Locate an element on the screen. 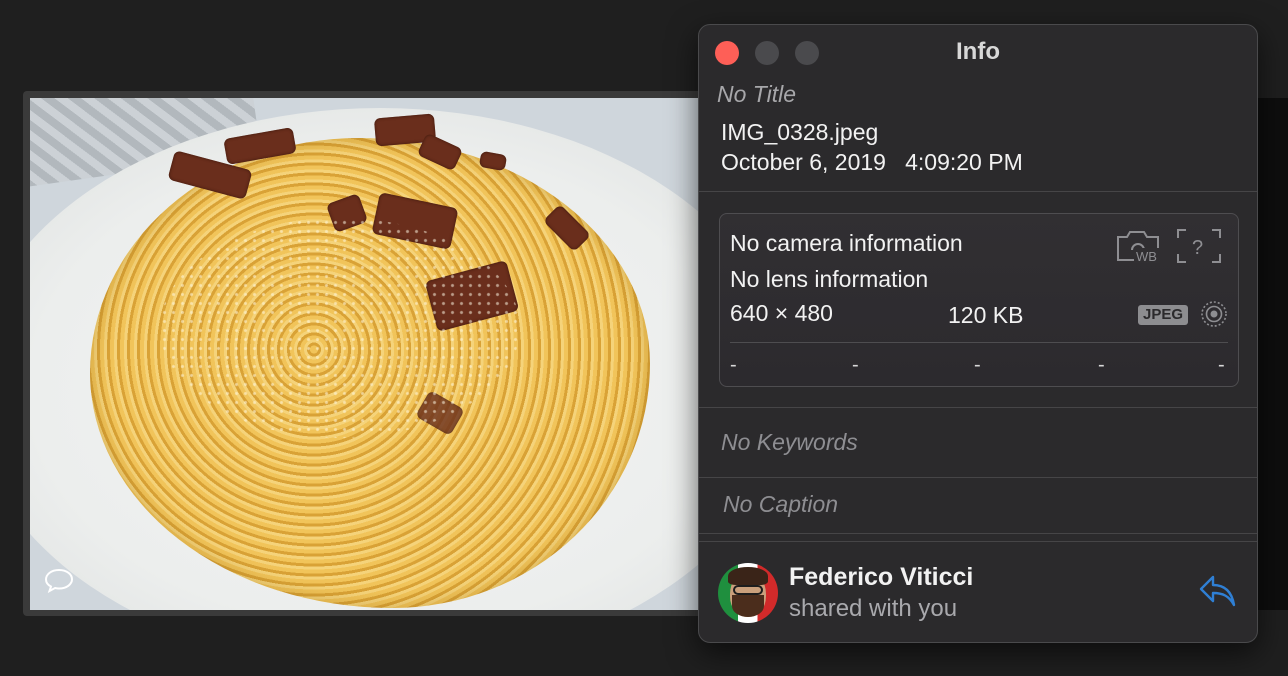 This screenshot has width=1288, height=676. shared-status: shared with you is located at coordinates (873, 608).